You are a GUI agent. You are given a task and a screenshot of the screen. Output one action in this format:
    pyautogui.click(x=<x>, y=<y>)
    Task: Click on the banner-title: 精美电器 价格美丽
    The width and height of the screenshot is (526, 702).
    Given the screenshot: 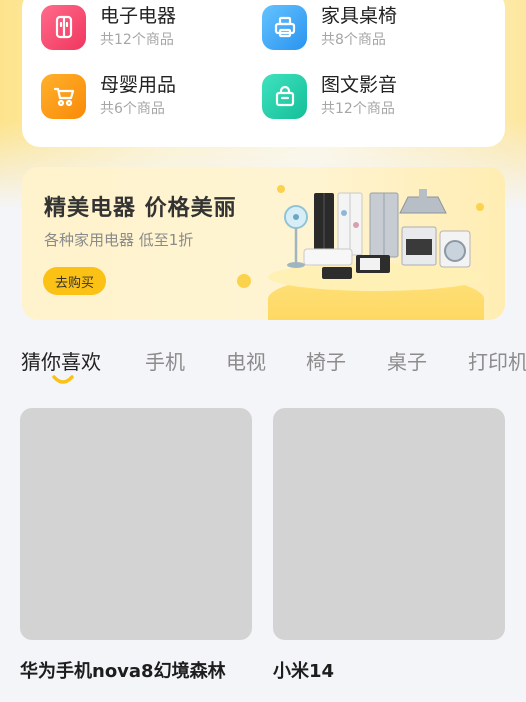 What is the action you would take?
    pyautogui.click(x=140, y=208)
    